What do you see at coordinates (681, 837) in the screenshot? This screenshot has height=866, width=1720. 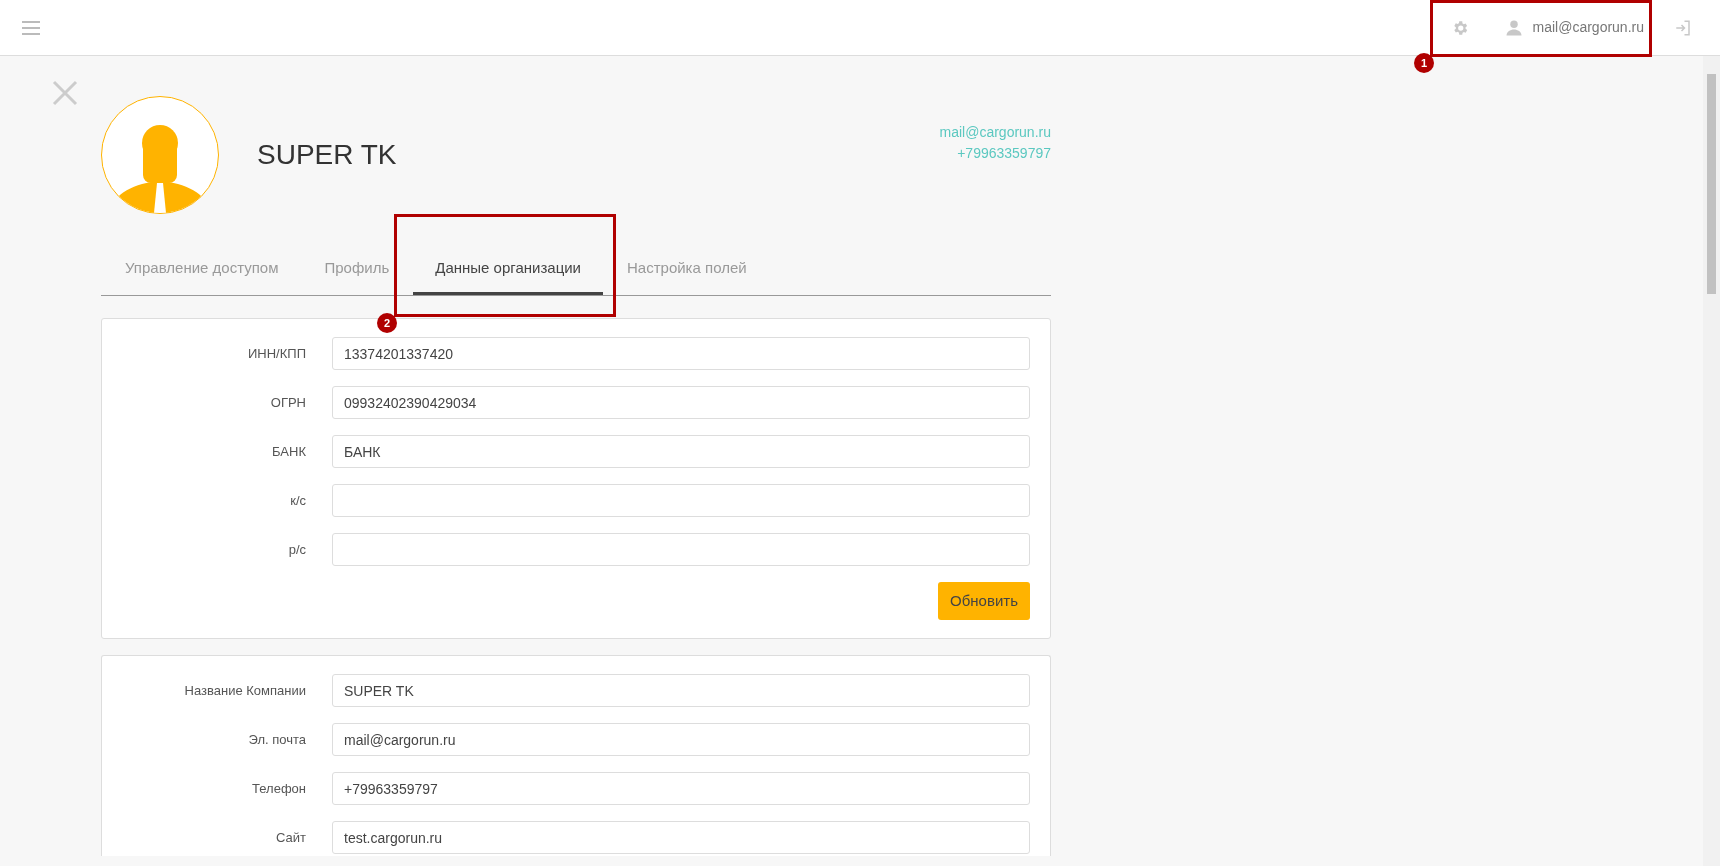 I see `input-field: test.cargorun.ru` at bounding box center [681, 837].